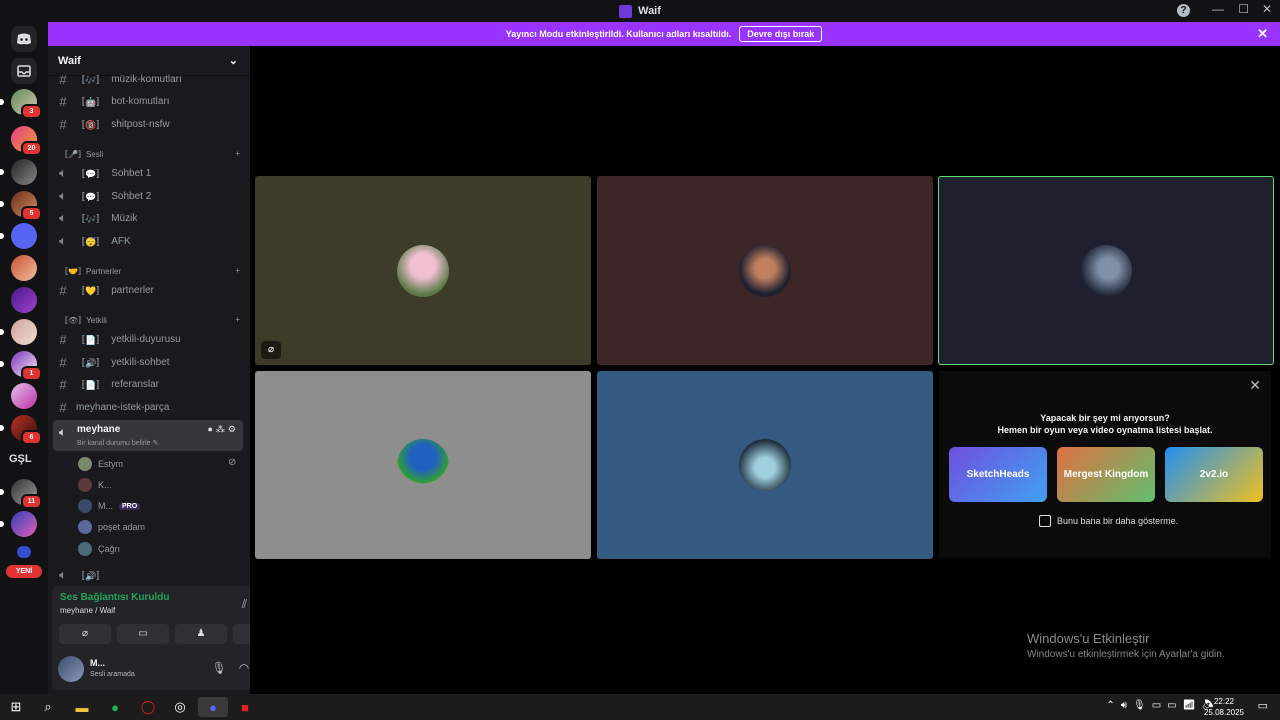 This screenshot has height=720, width=1280. I want to click on app-icon: ◎, so click(180, 707).